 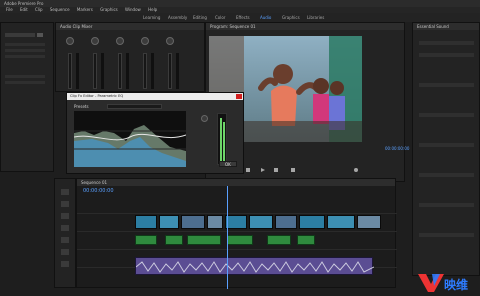 What do you see at coordinates (356, 170) in the screenshot?
I see `settings-icon` at bounding box center [356, 170].